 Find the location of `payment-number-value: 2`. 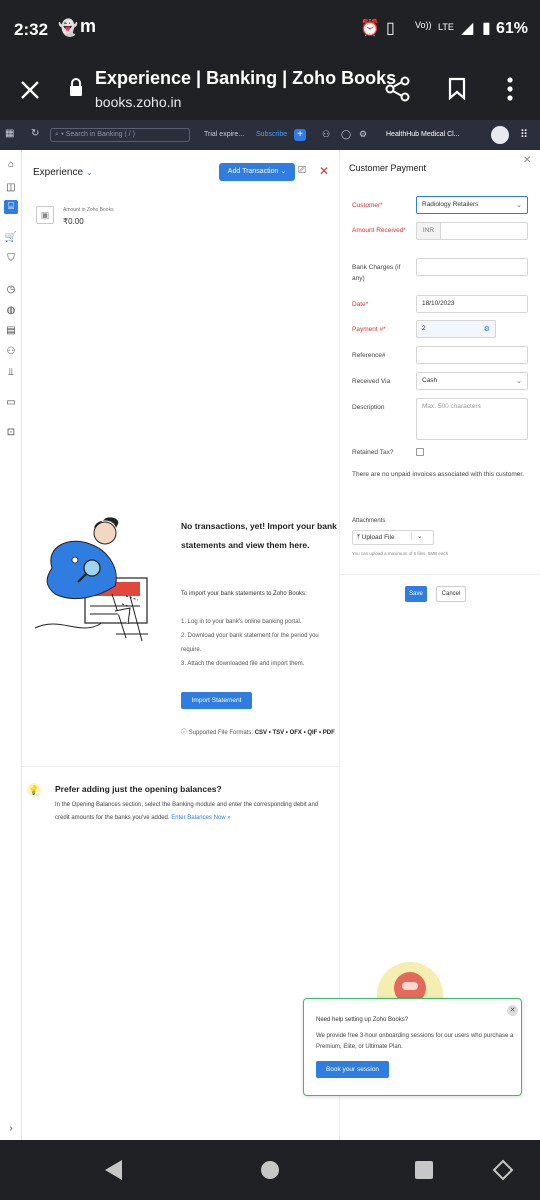

payment-number-value: 2 is located at coordinates (424, 328).